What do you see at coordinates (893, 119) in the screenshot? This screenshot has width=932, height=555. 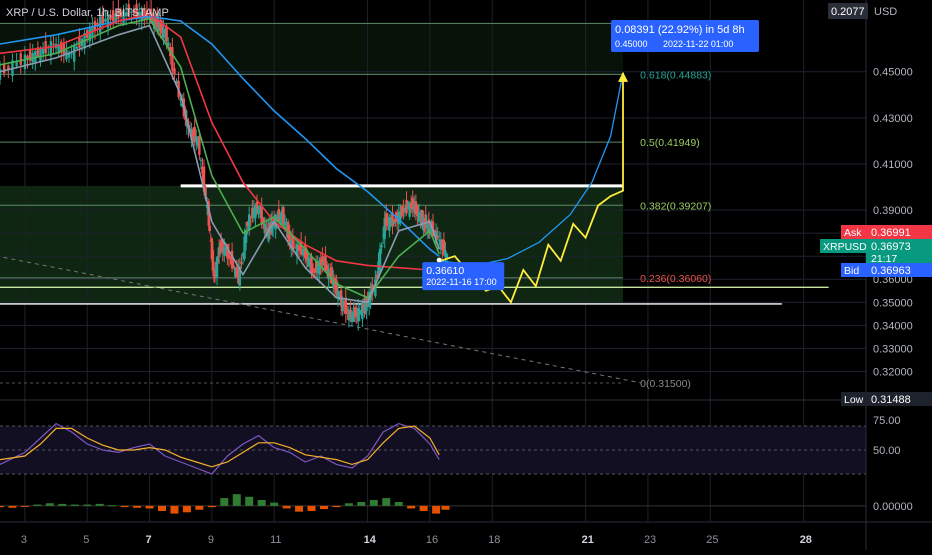 I see `price-tick-label: 0.43000` at bounding box center [893, 119].